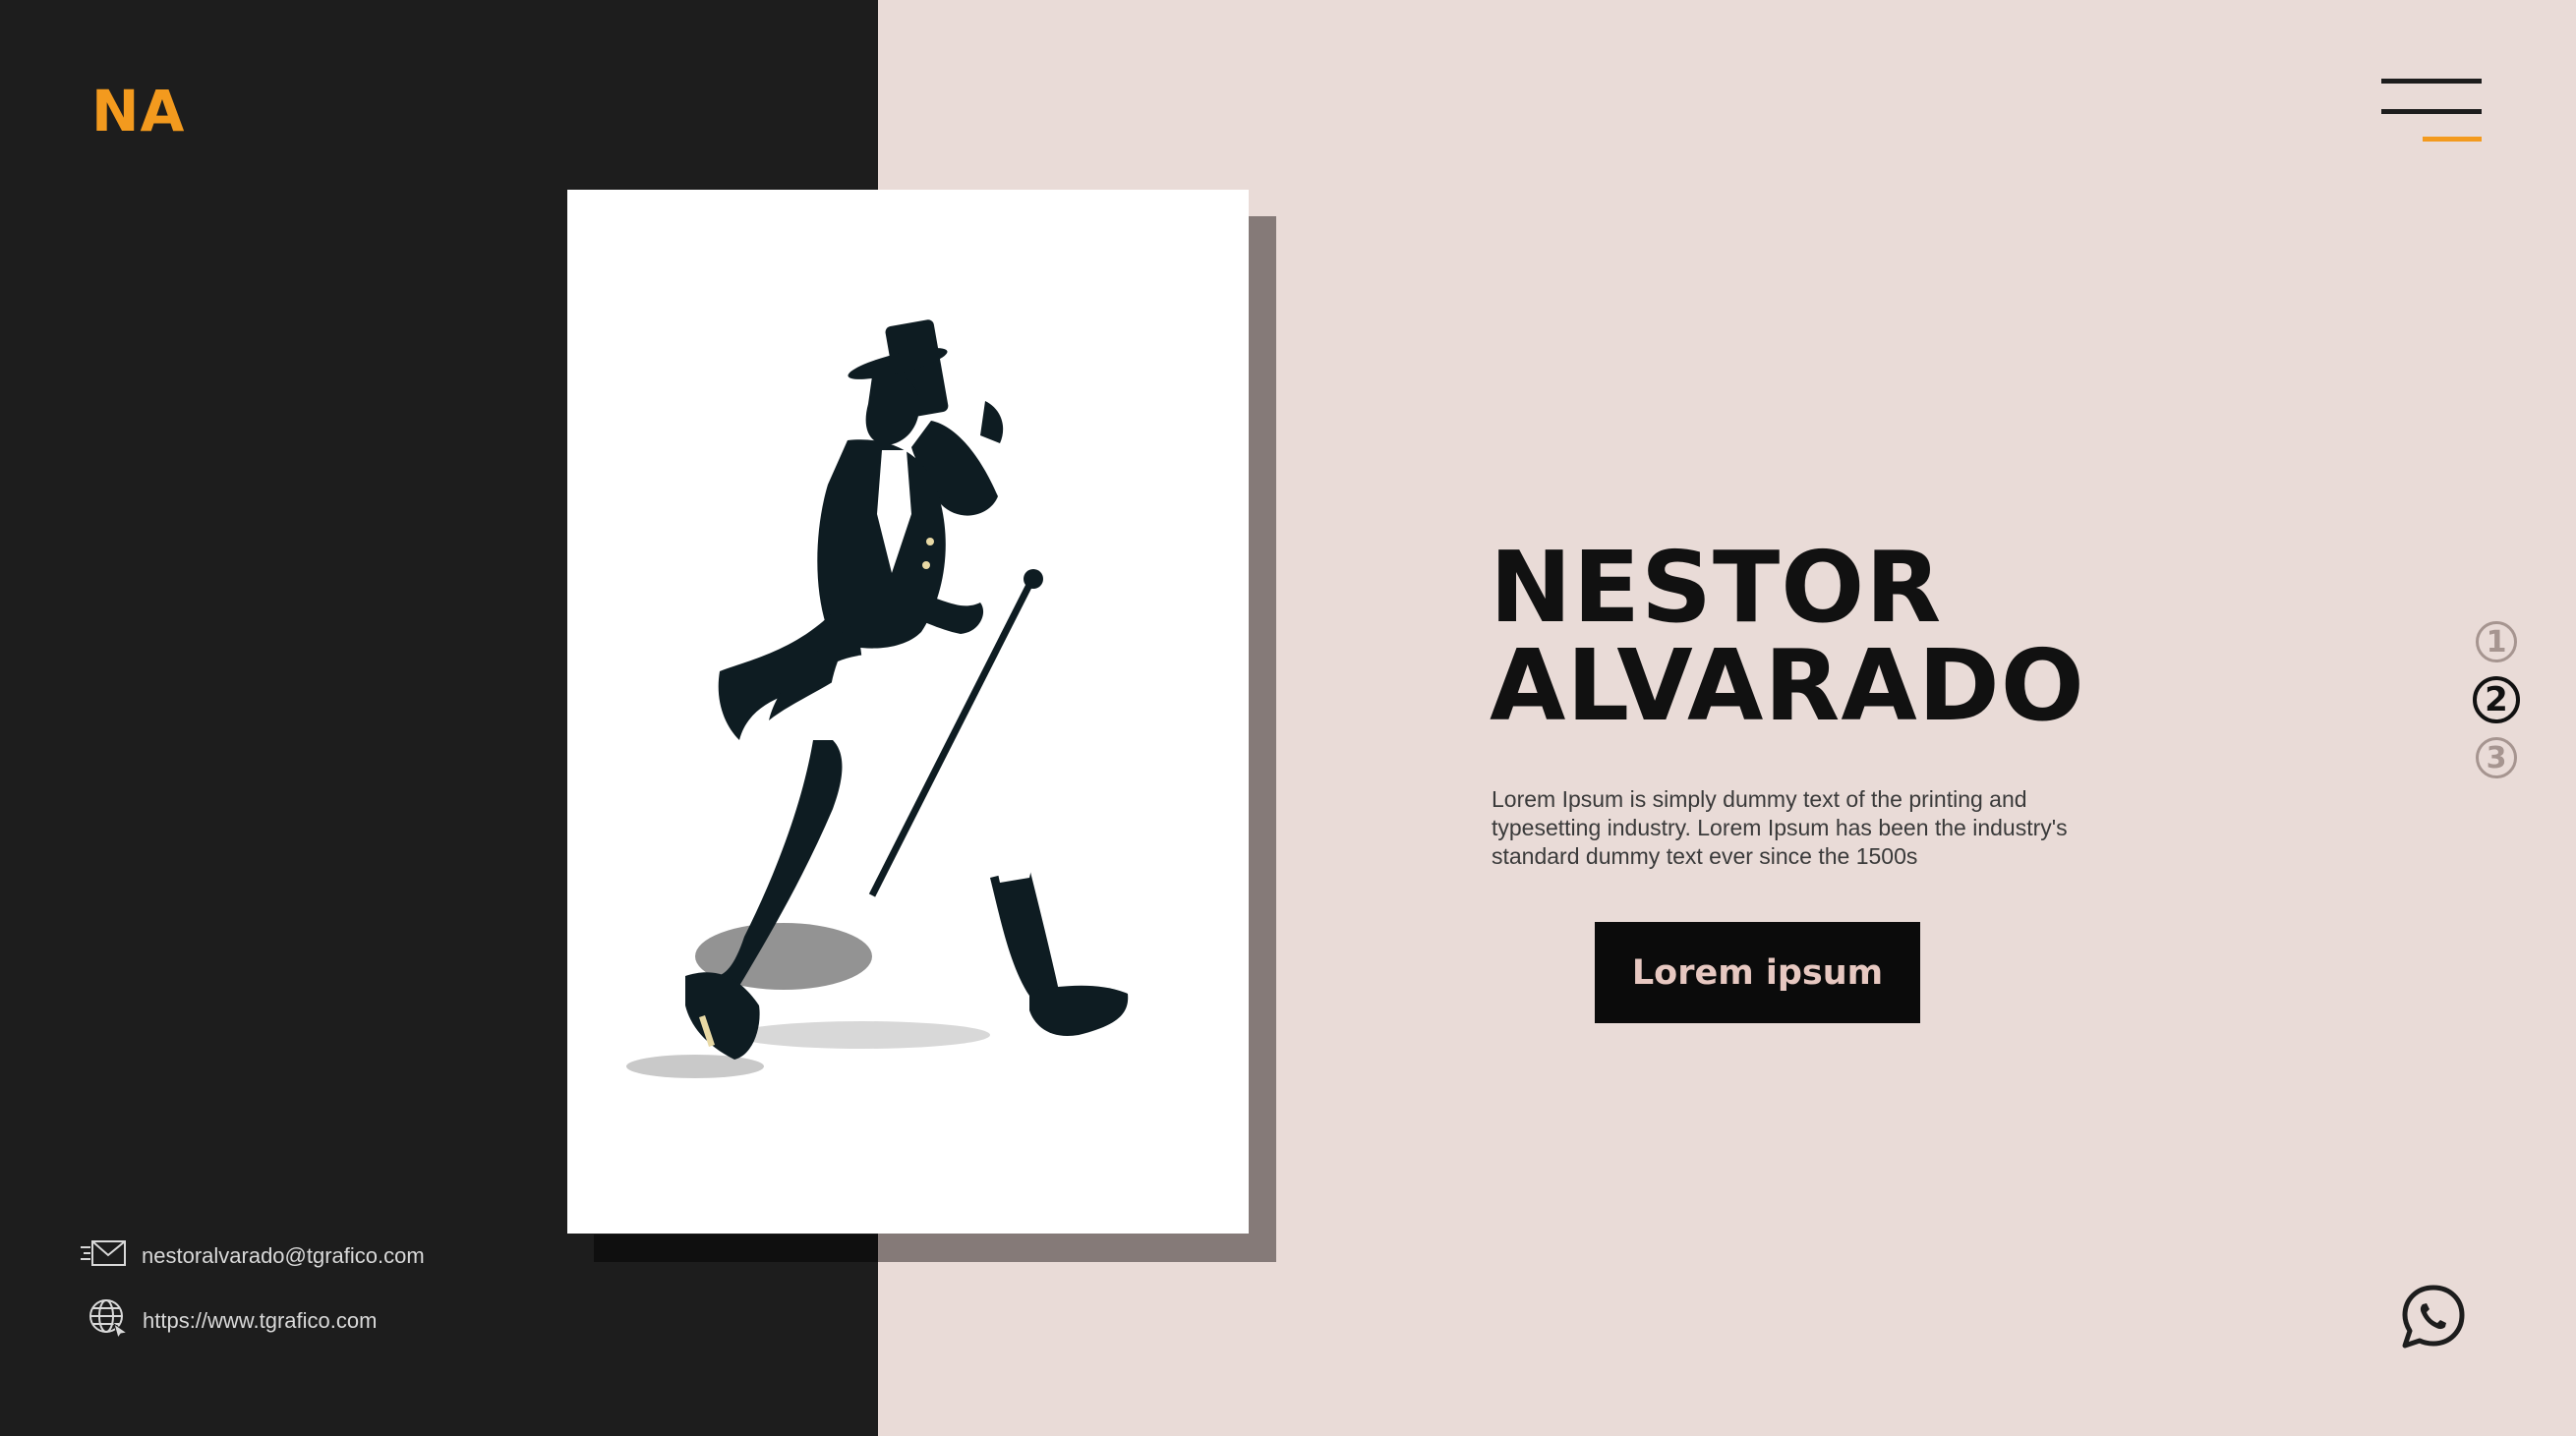  I want to click on contact-website: https://www.tgrafico.com, so click(232, 1320).